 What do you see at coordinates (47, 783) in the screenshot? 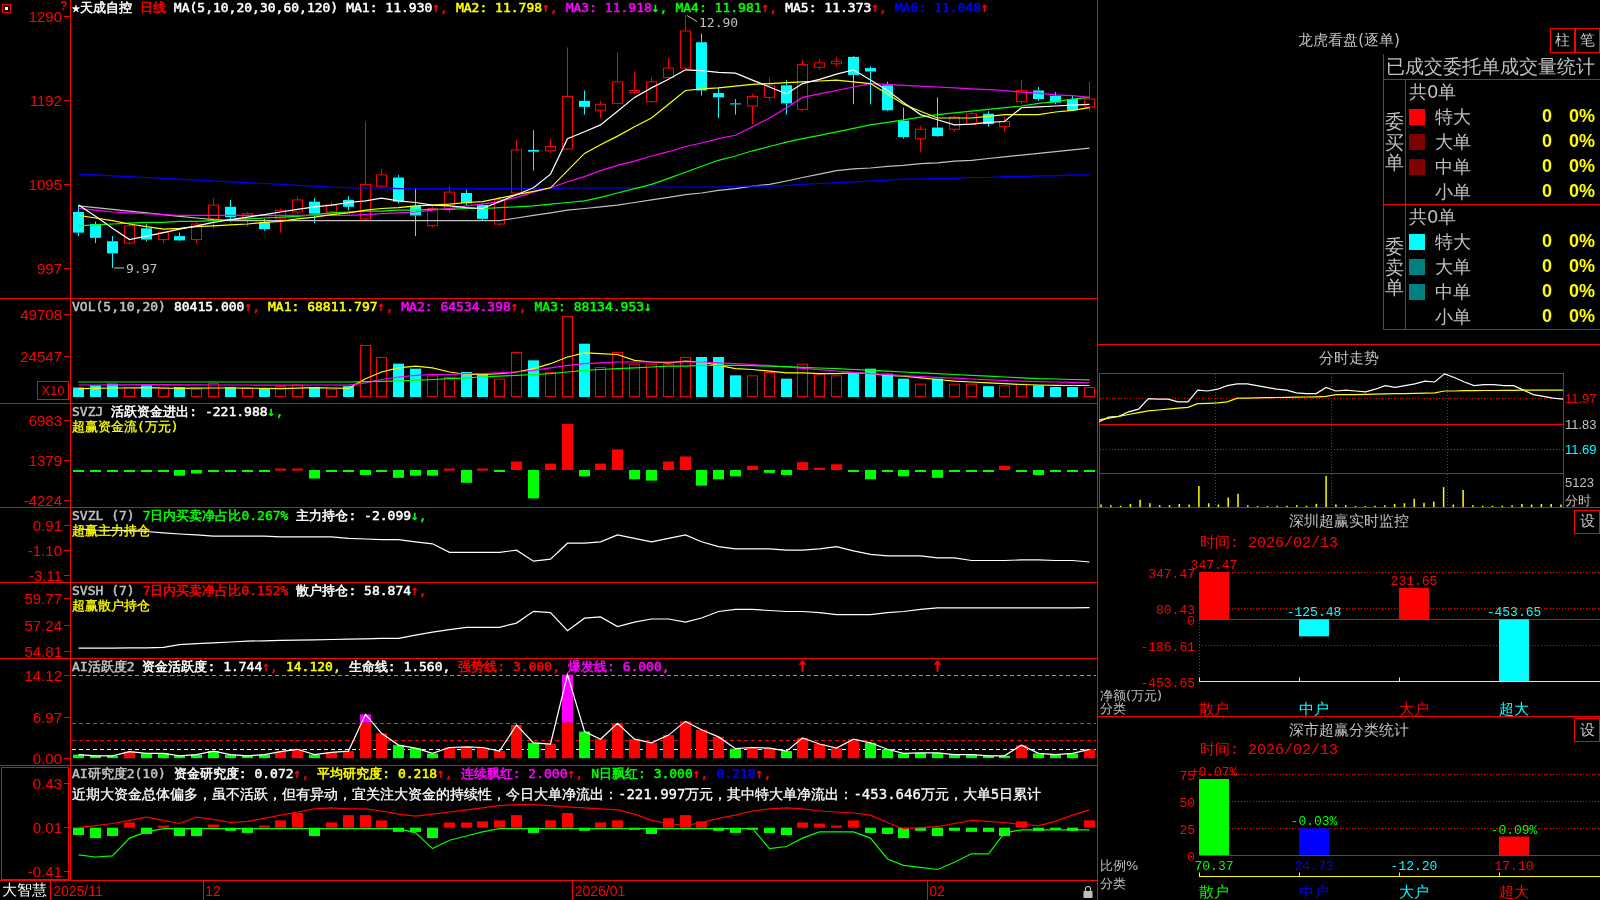
I see `axis-label: 0.43` at bounding box center [47, 783].